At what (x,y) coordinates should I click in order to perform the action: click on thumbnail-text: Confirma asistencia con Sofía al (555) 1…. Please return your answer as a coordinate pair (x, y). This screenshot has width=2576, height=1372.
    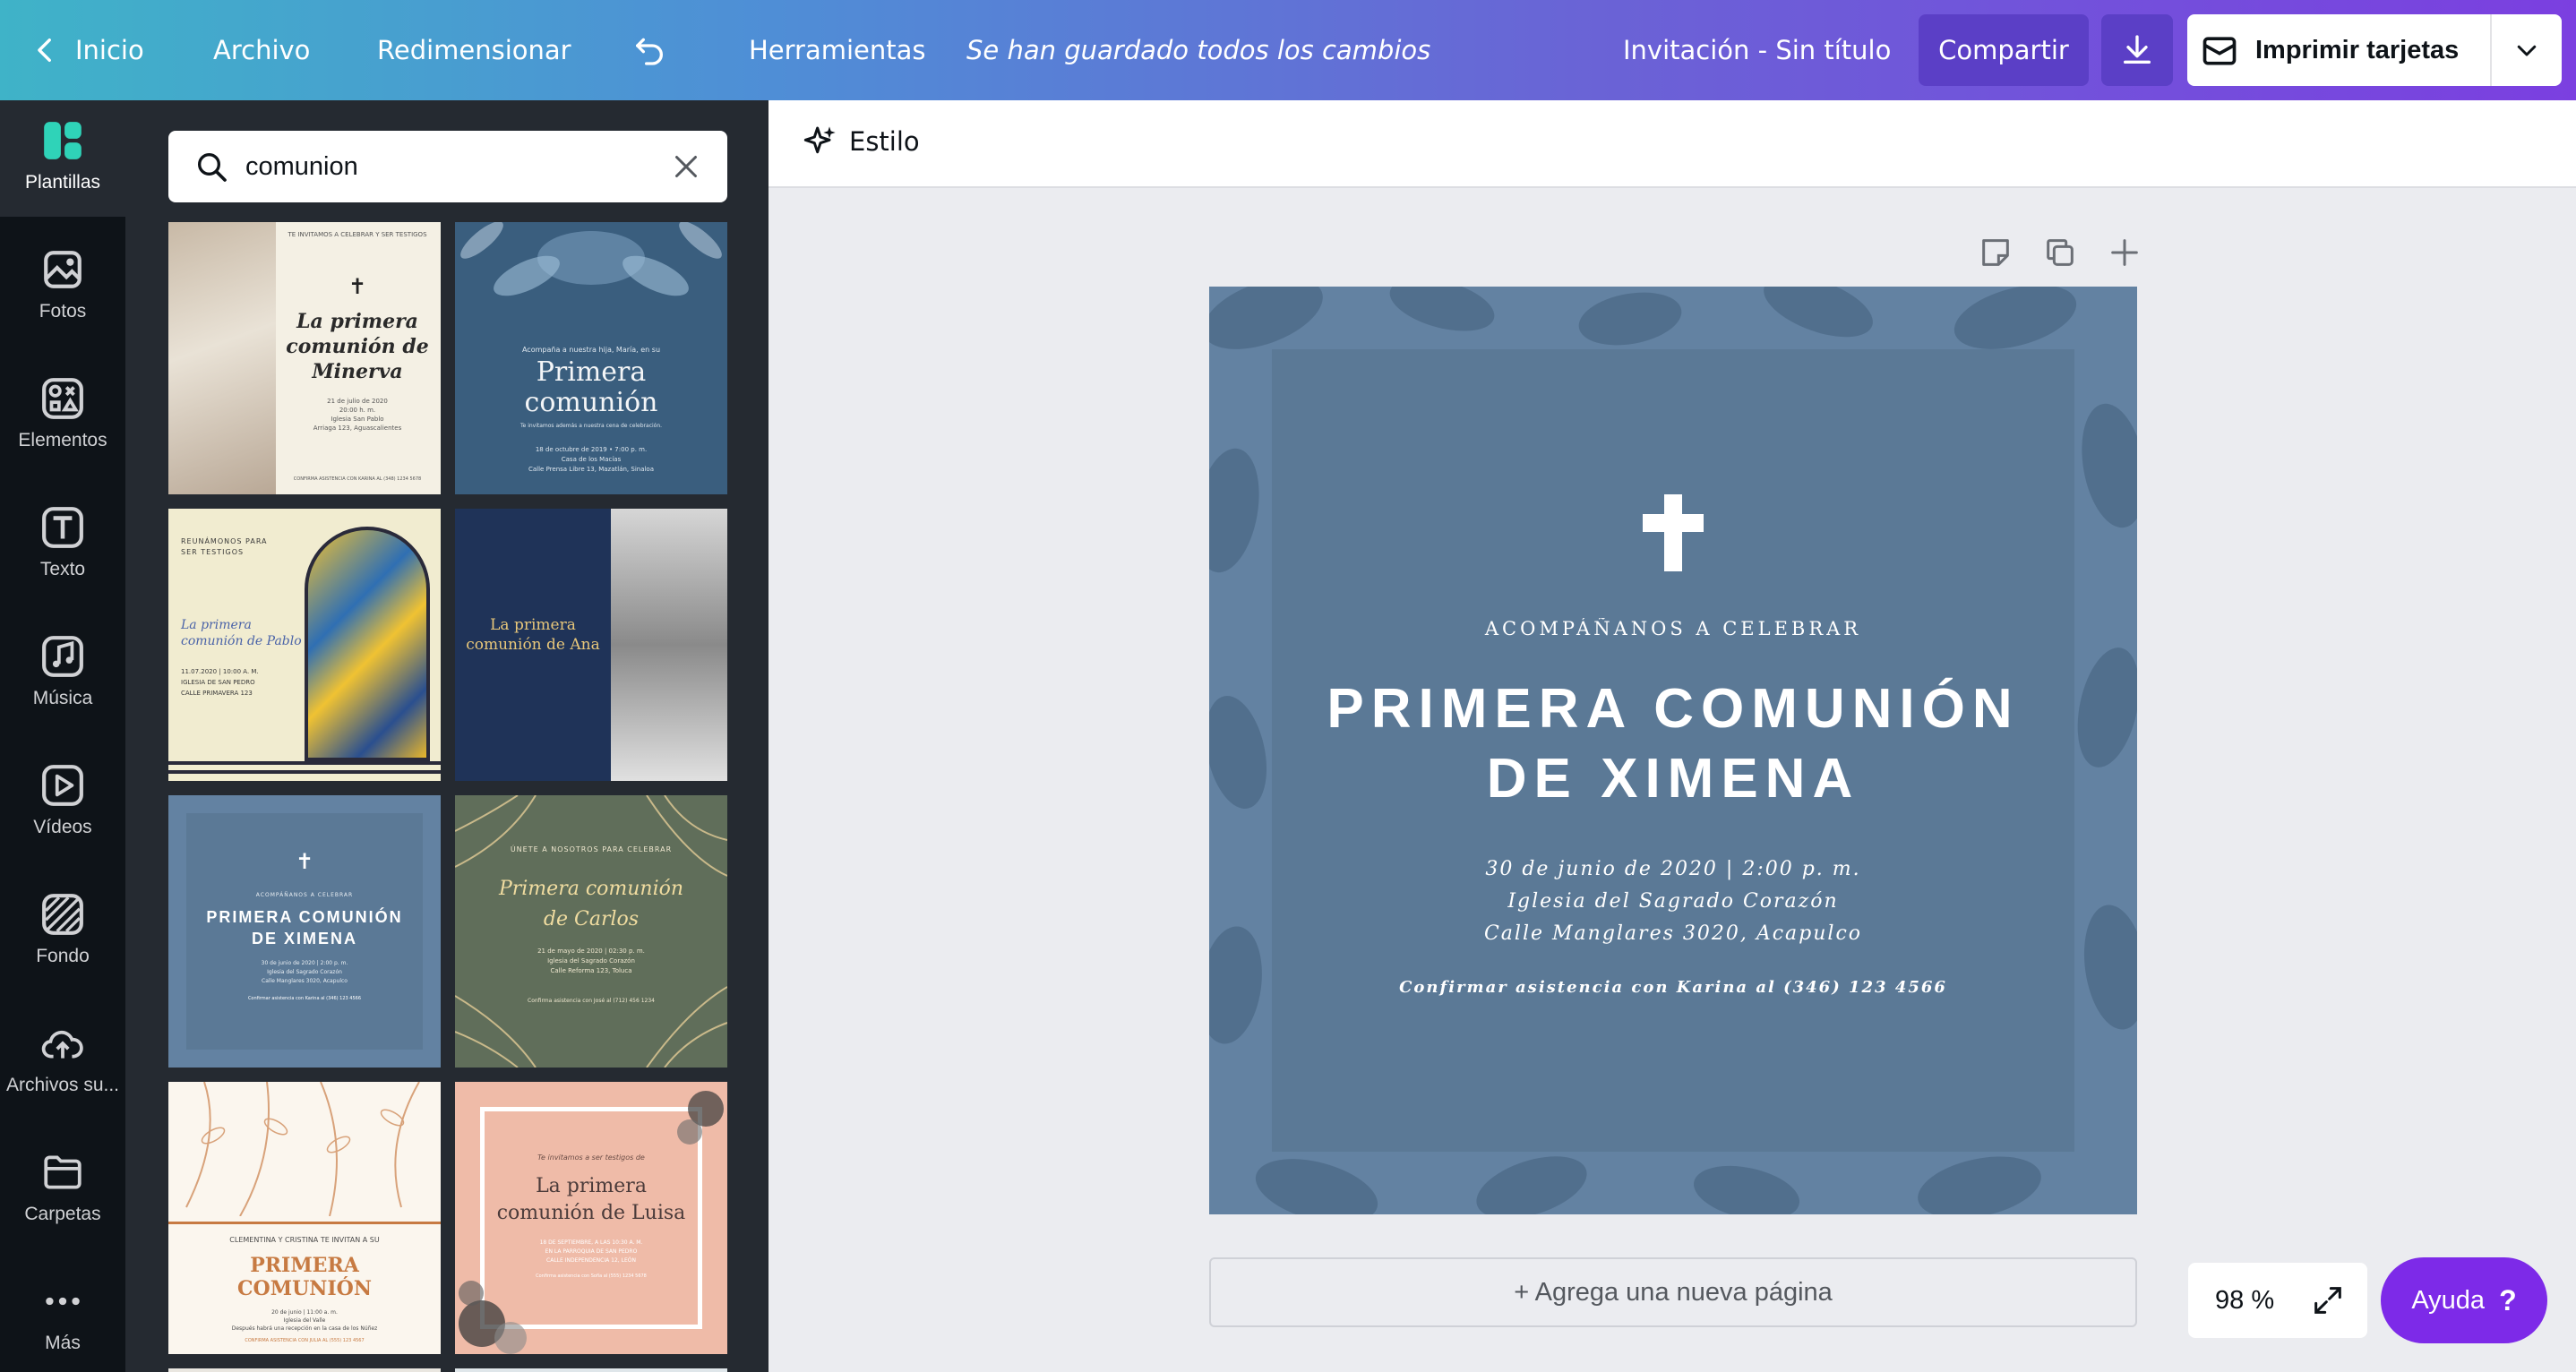
    Looking at the image, I should click on (591, 1276).